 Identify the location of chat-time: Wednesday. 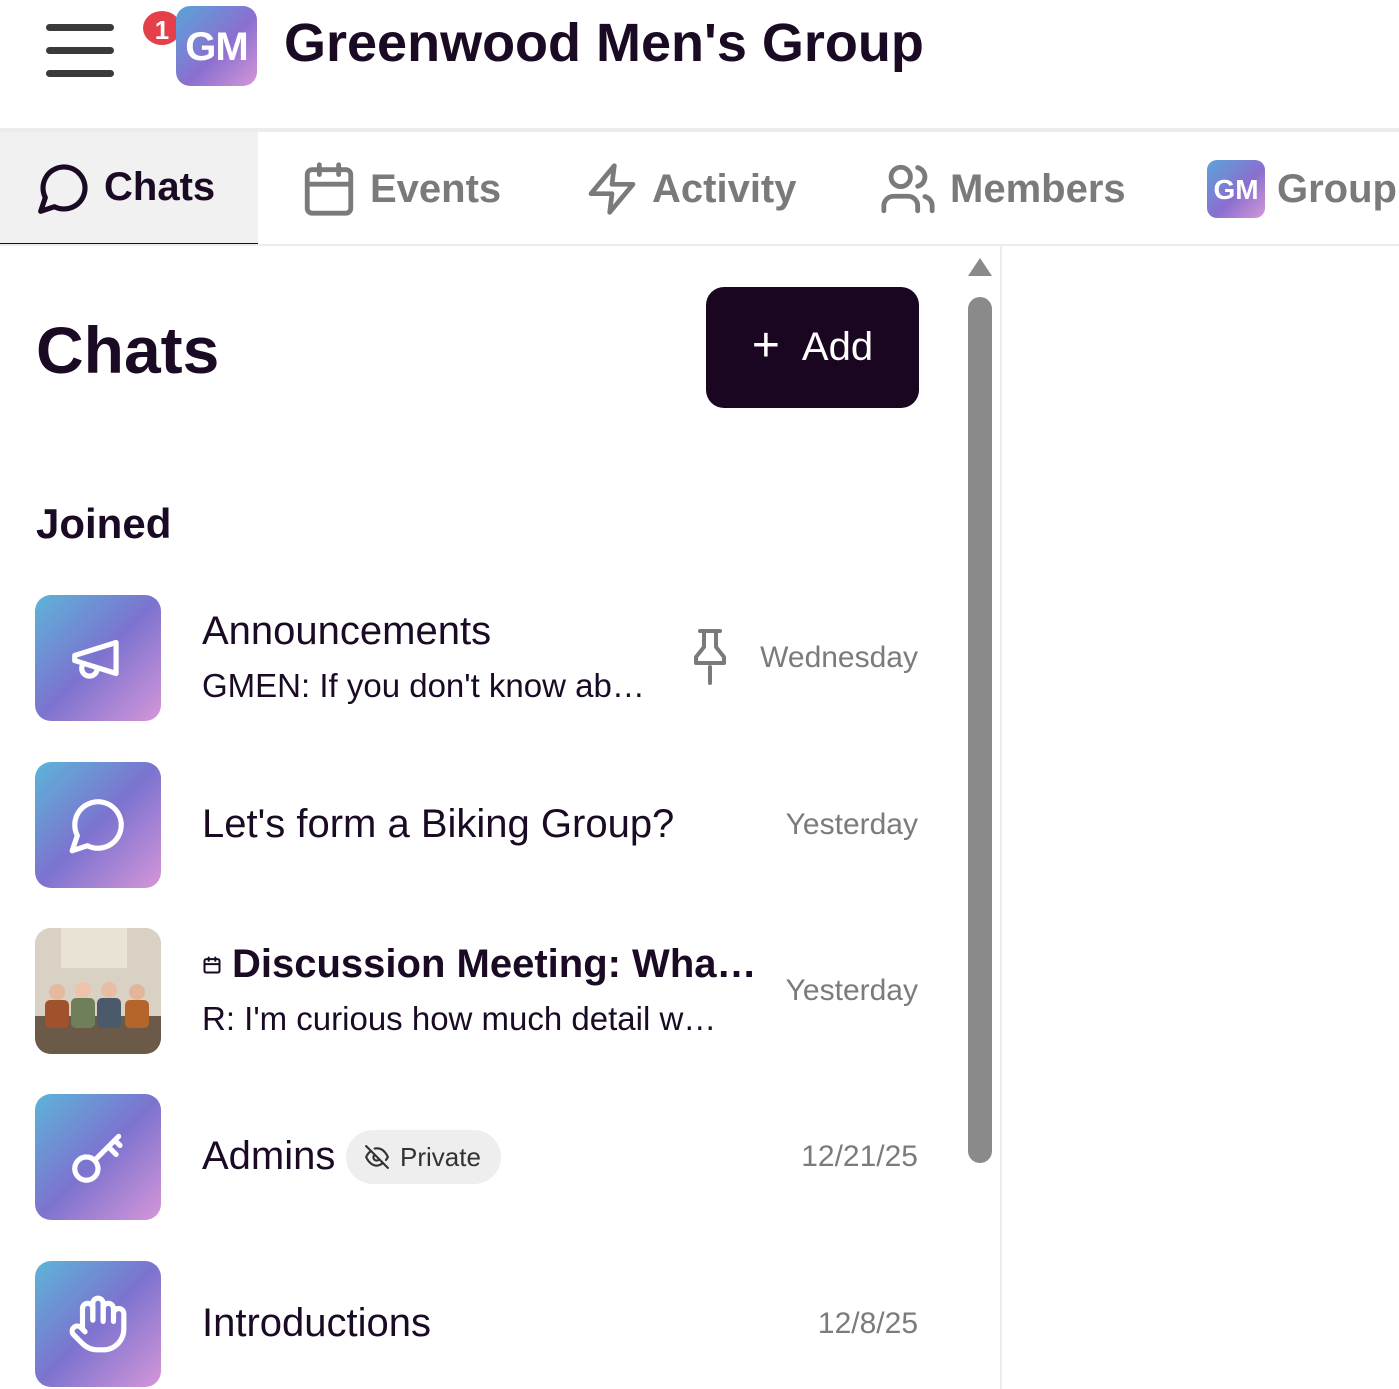
(839, 657).